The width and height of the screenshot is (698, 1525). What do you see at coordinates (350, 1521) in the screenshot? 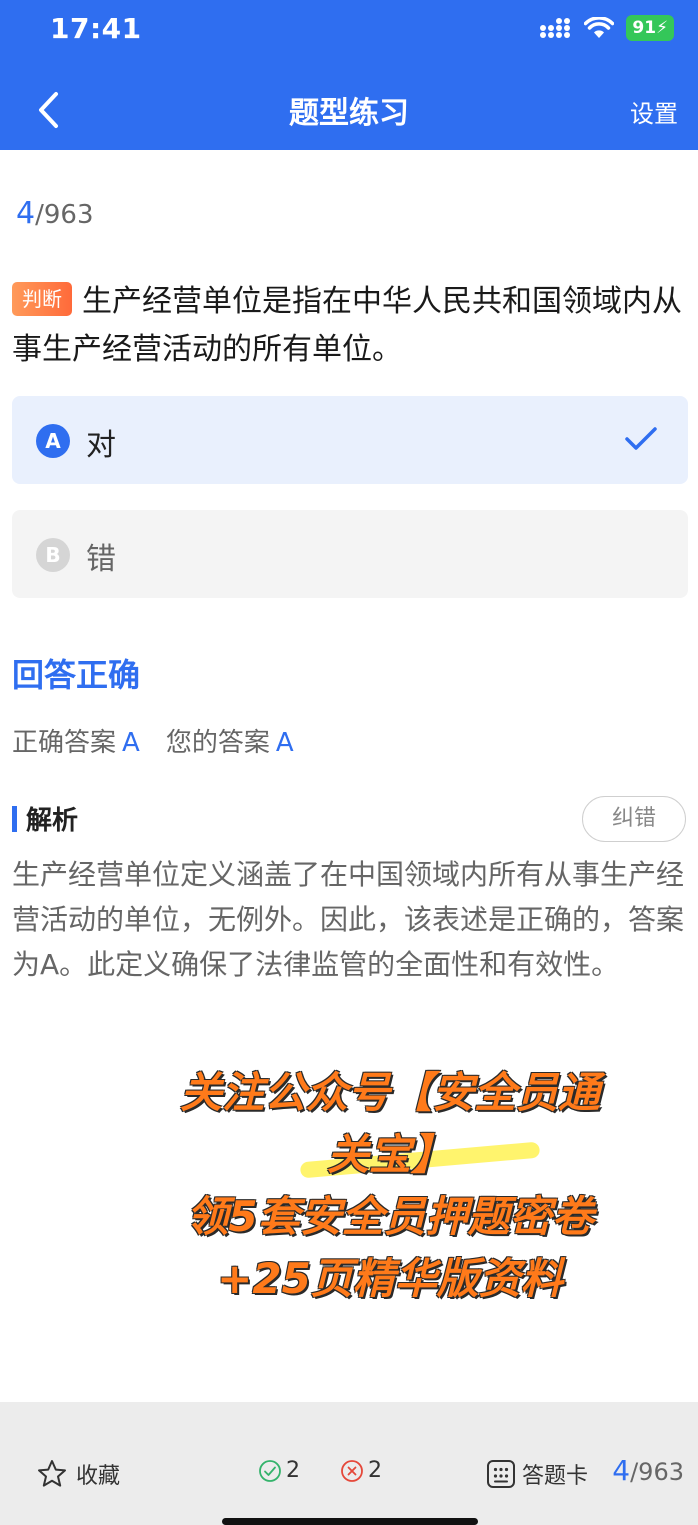
I see `home-indicator` at bounding box center [350, 1521].